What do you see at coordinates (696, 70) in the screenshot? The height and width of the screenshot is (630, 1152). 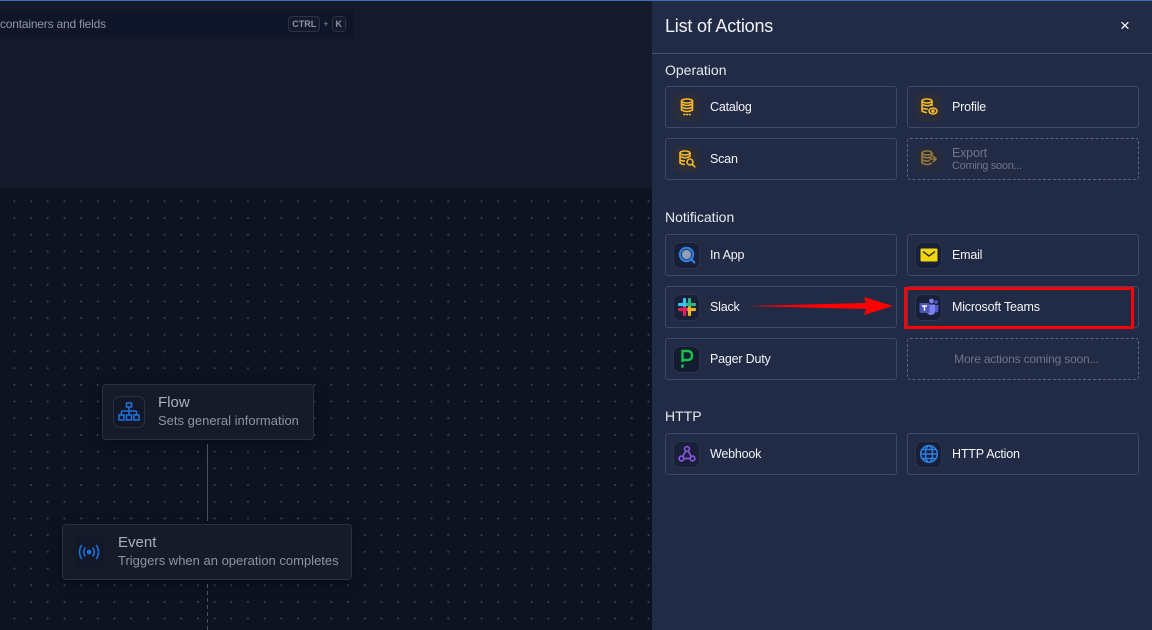 I see `section-title-operation: Operation` at bounding box center [696, 70].